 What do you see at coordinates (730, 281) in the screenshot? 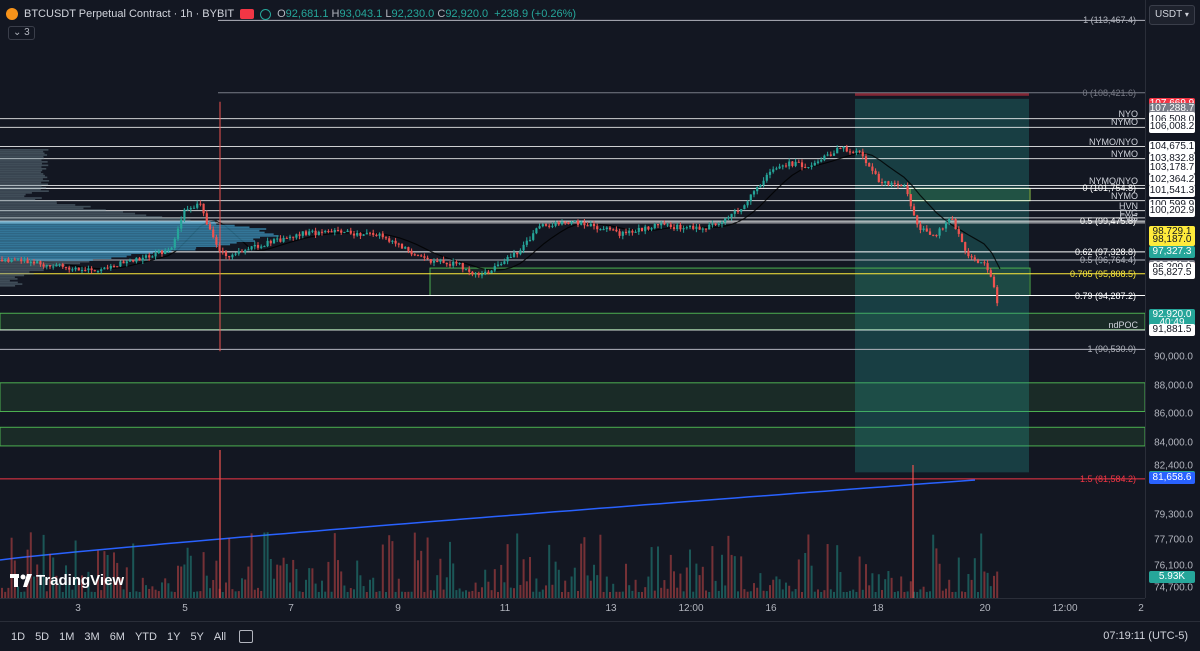
I see `fvg-box` at bounding box center [730, 281].